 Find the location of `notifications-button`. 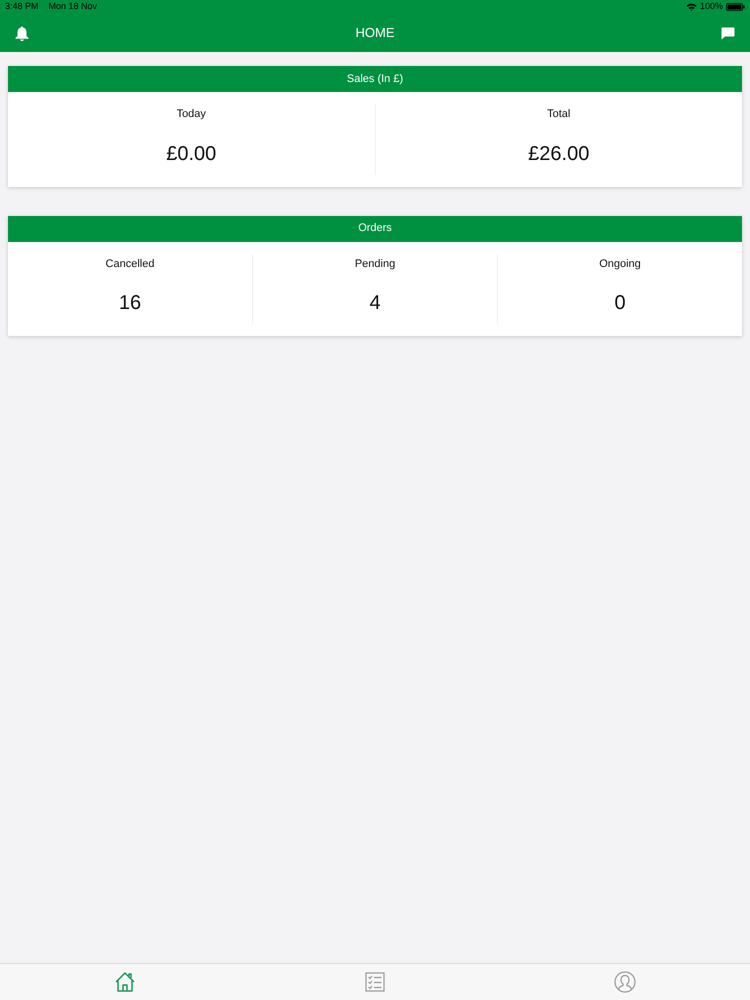

notifications-button is located at coordinates (22, 33).